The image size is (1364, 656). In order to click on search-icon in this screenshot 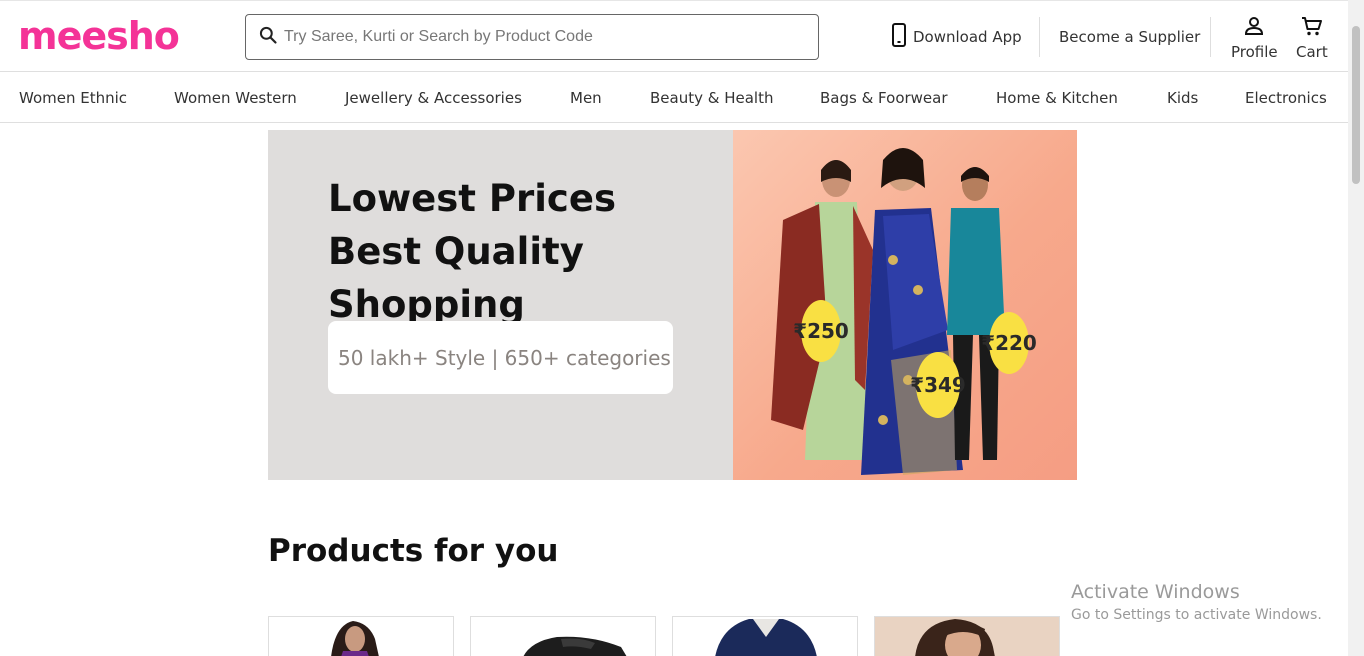, I will do `click(268, 37)`.